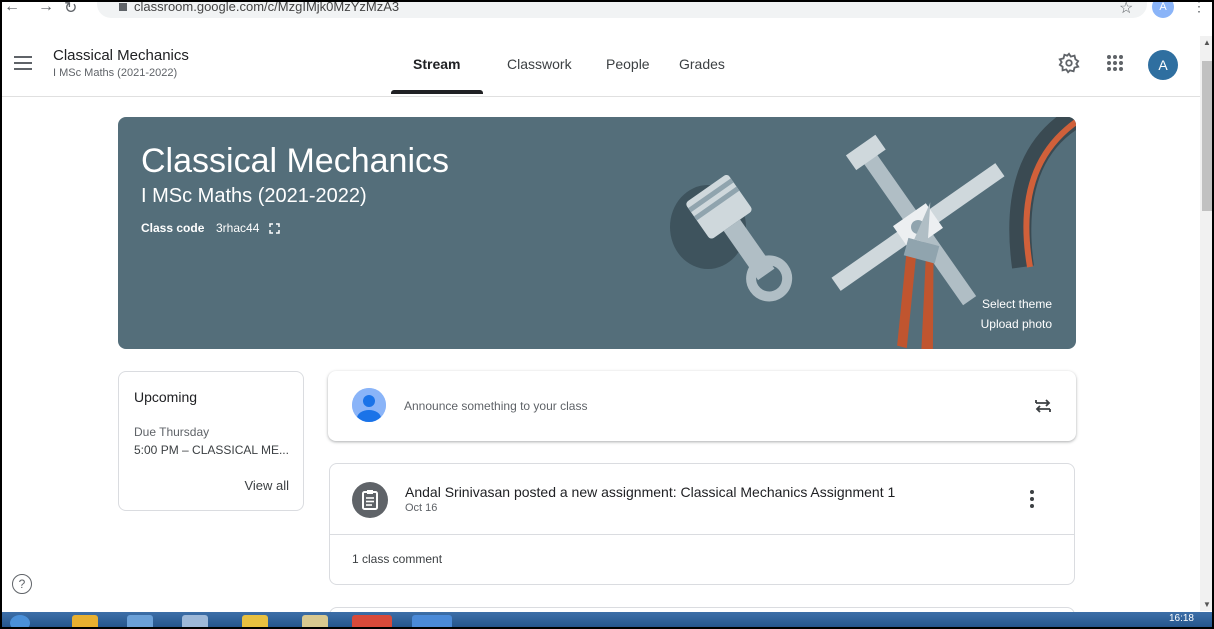 The width and height of the screenshot is (1214, 629). Describe the element at coordinates (172, 432) in the screenshot. I see `due-date-label: Due Thursday` at that location.